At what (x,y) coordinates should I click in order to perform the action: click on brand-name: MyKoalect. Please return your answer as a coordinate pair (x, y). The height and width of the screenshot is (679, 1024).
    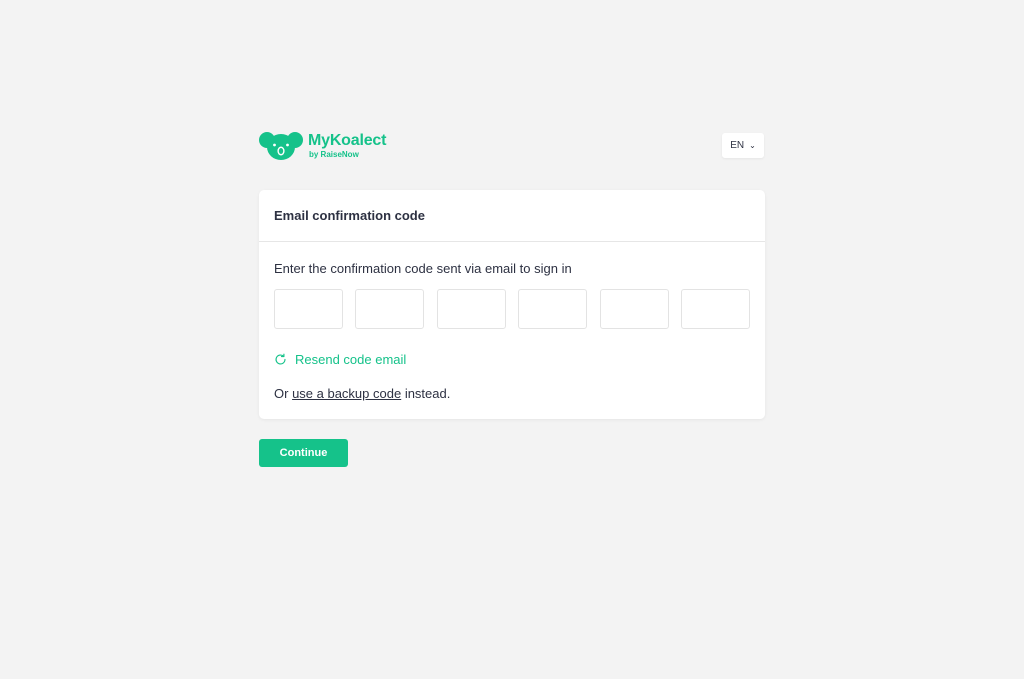
    Looking at the image, I should click on (347, 140).